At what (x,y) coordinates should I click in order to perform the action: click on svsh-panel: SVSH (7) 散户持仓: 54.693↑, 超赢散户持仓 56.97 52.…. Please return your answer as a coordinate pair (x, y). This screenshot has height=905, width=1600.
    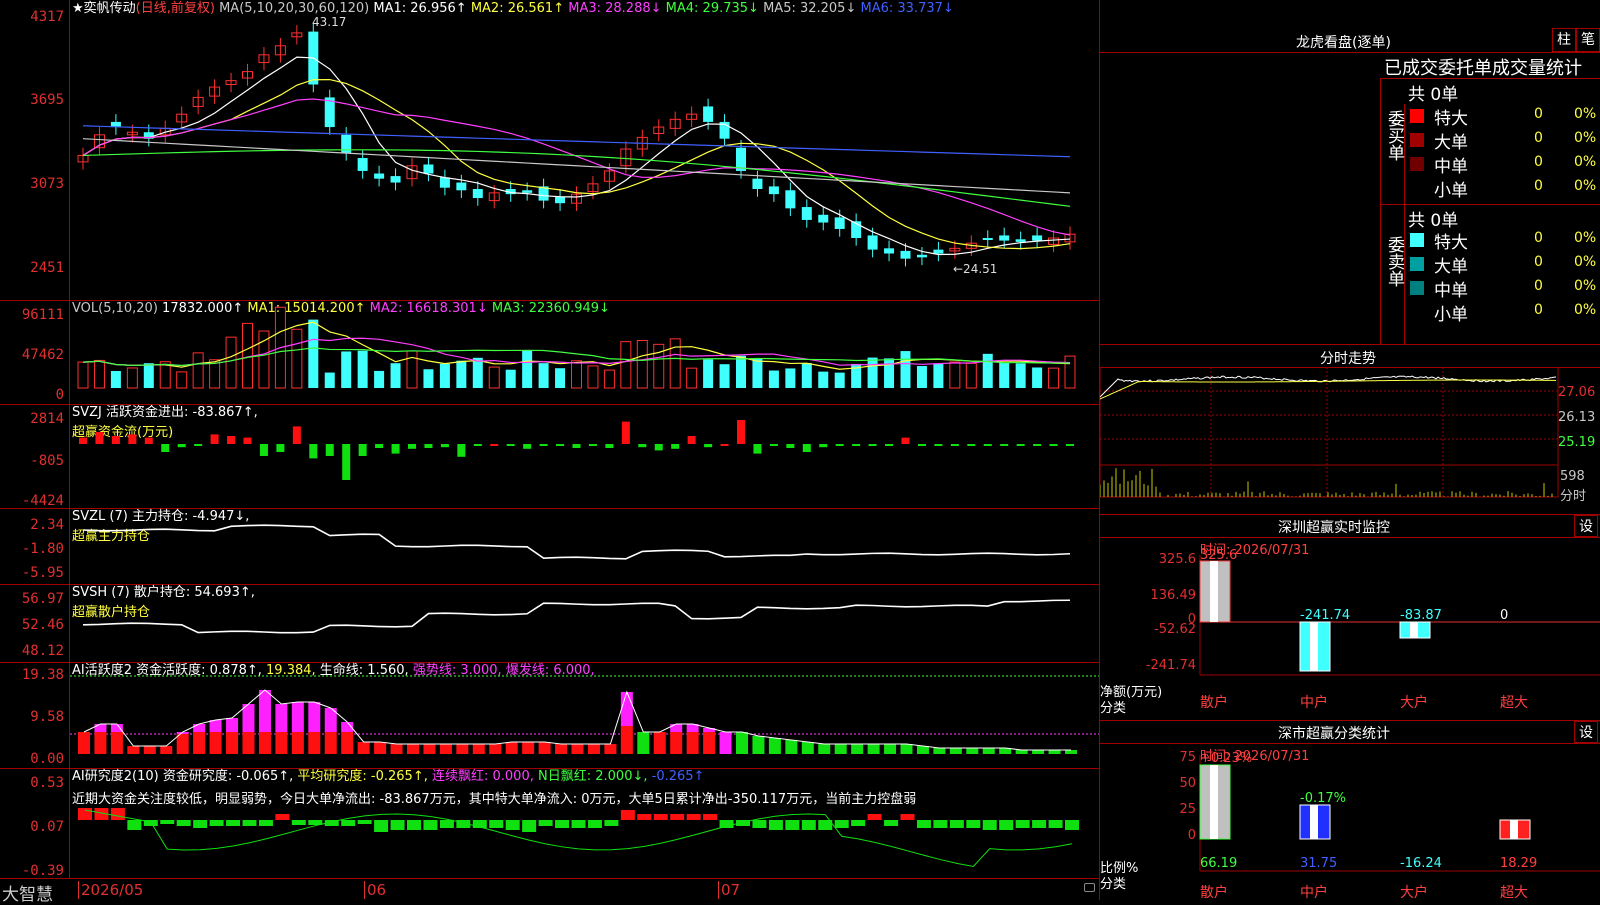
    Looking at the image, I should click on (550, 623).